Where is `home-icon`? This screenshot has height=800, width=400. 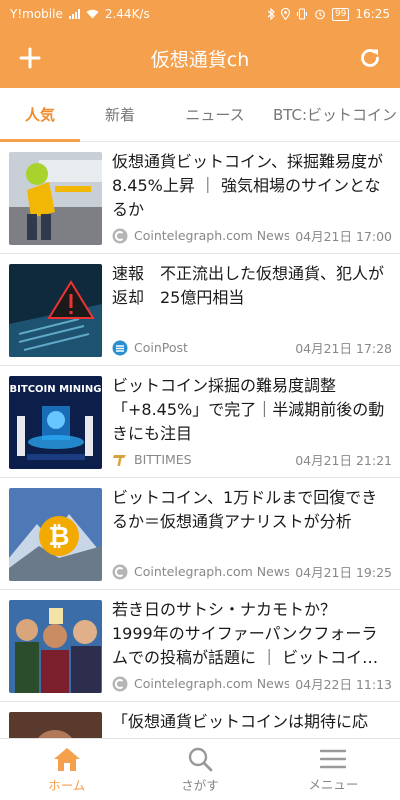
home-icon is located at coordinates (66, 759).